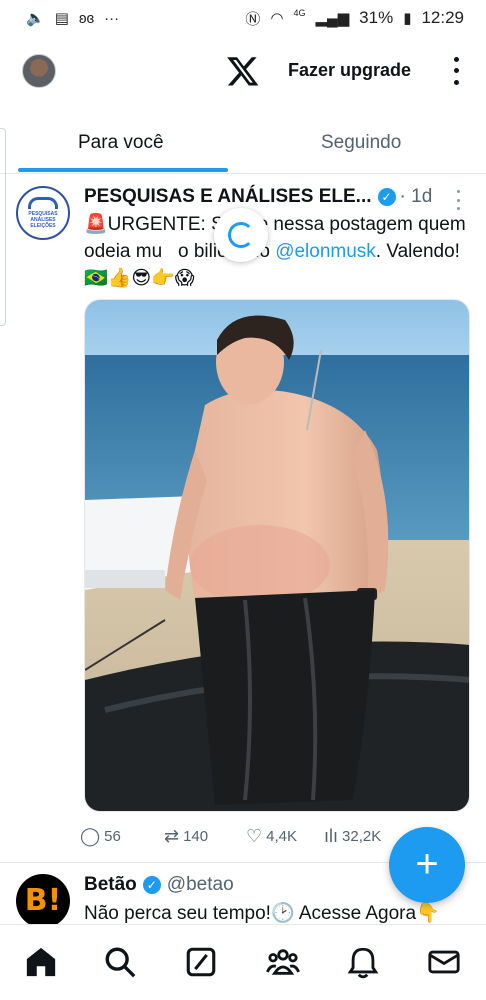  I want to click on status-bar: 🔈 ▤ ʚɞ ··· Ⓝ ◠ 4G ▂▄▆ 31% ▮ 12:29, so click(243, 18).